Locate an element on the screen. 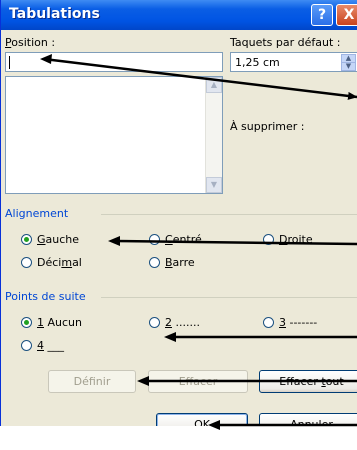  cancel-button: Annuler is located at coordinates (308, 419).